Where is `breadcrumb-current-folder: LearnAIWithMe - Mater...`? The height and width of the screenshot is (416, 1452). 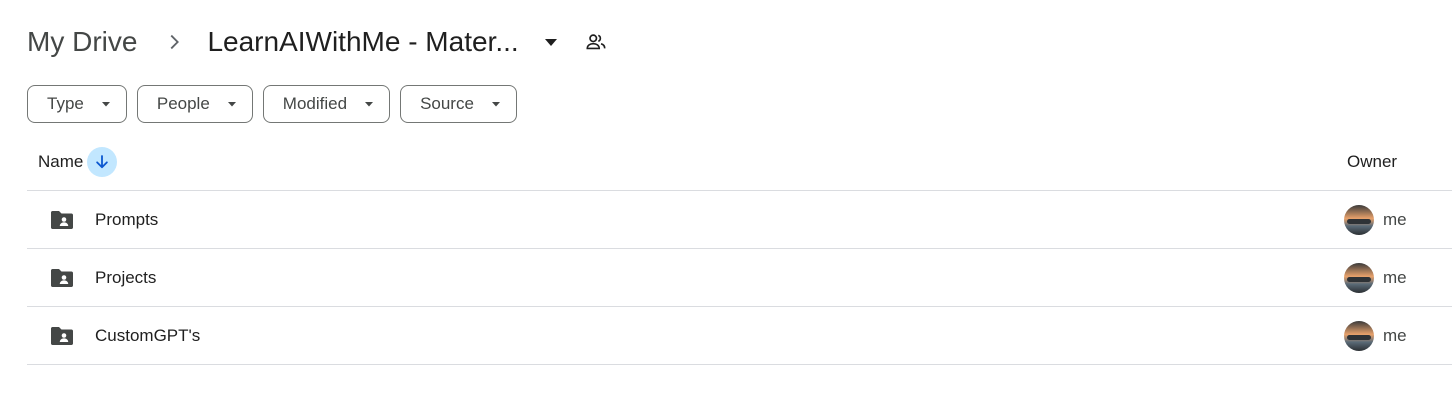 breadcrumb-current-folder: LearnAIWithMe - Mater... is located at coordinates (362, 42).